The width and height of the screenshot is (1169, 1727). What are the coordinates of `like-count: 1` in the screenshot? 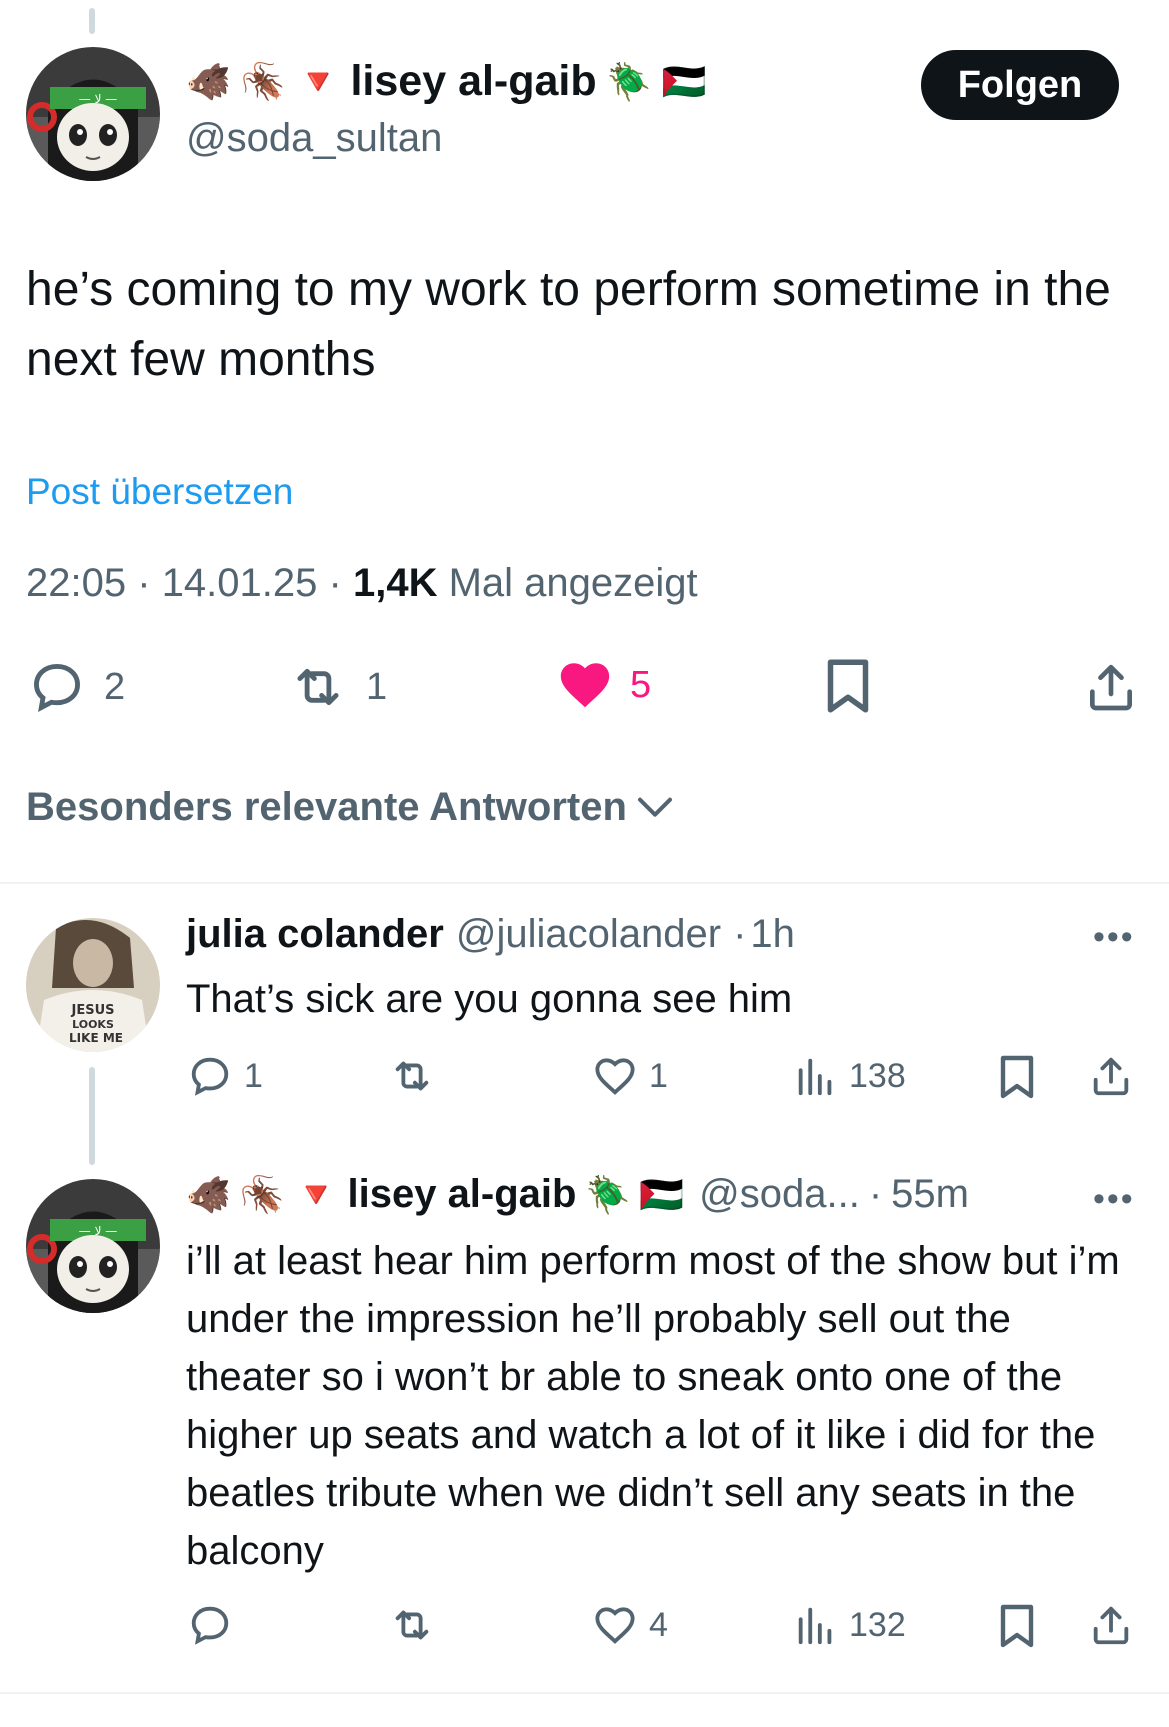 It's located at (658, 1075).